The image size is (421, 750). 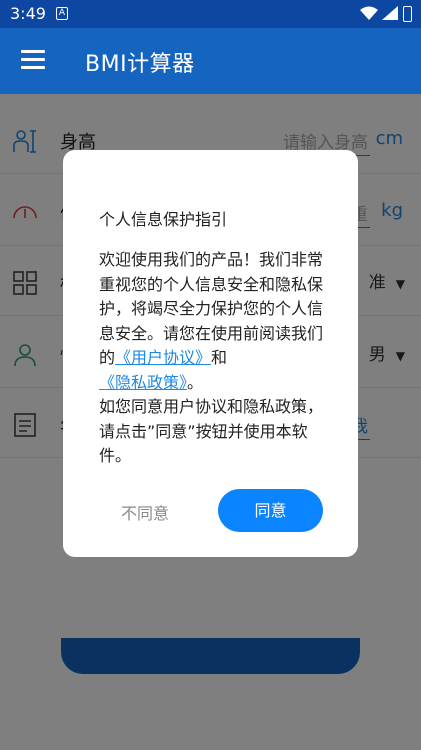 I want to click on dialog-and-text: 和, so click(x=219, y=357).